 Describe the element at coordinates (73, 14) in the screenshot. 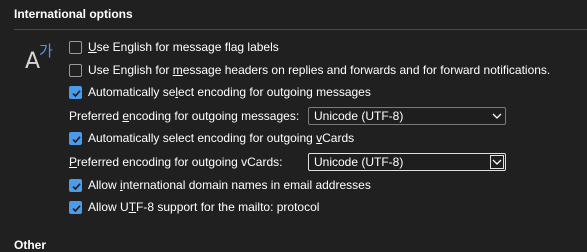

I see `section-title-international-options: International options` at that location.